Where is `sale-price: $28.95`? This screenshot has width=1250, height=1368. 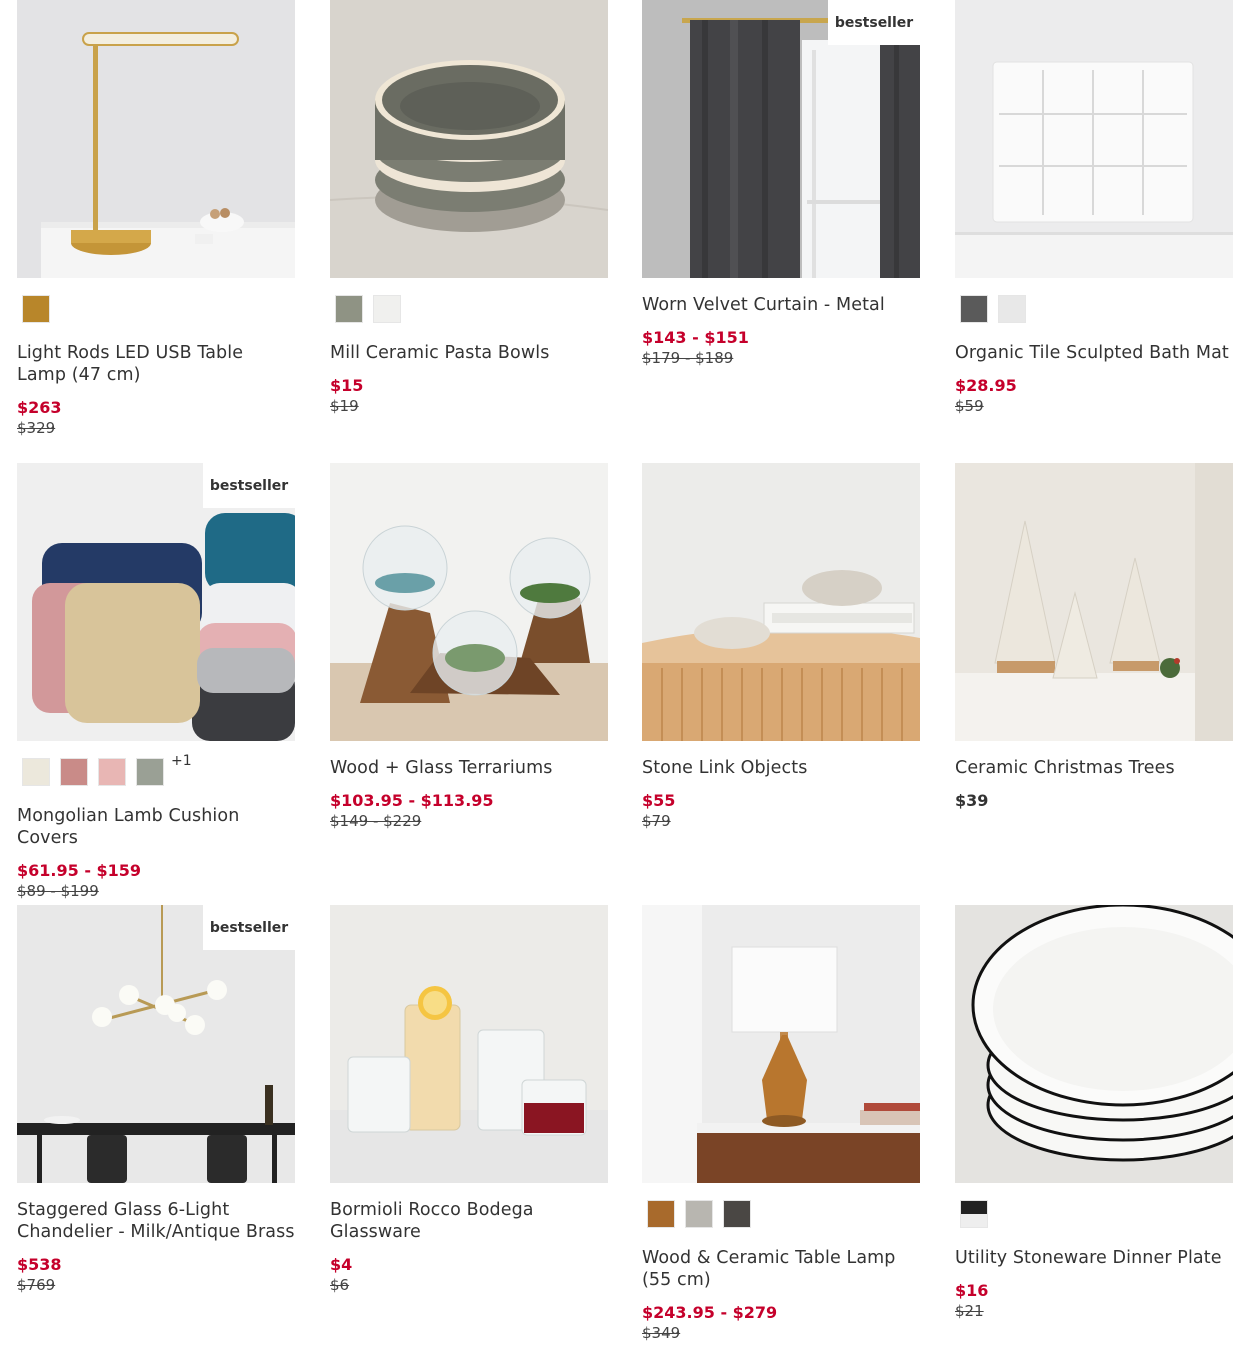 sale-price: $28.95 is located at coordinates (986, 385).